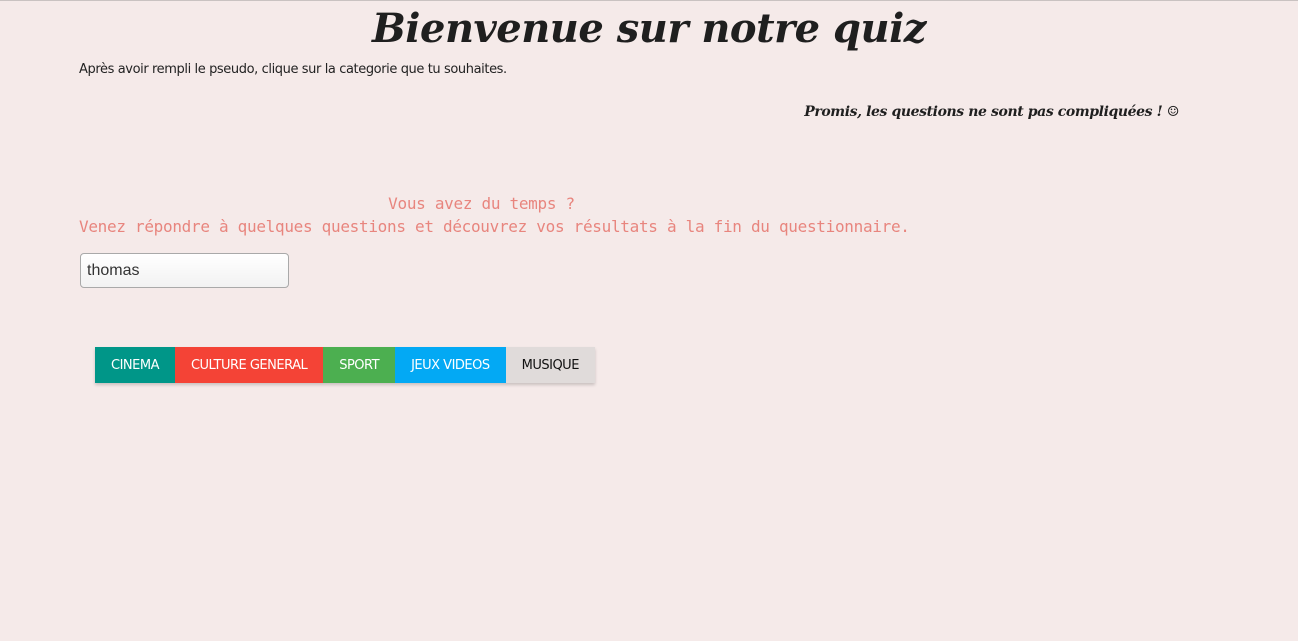 This screenshot has width=1298, height=641. Describe the element at coordinates (359, 365) in the screenshot. I see `category-sport-button: SPORT` at that location.